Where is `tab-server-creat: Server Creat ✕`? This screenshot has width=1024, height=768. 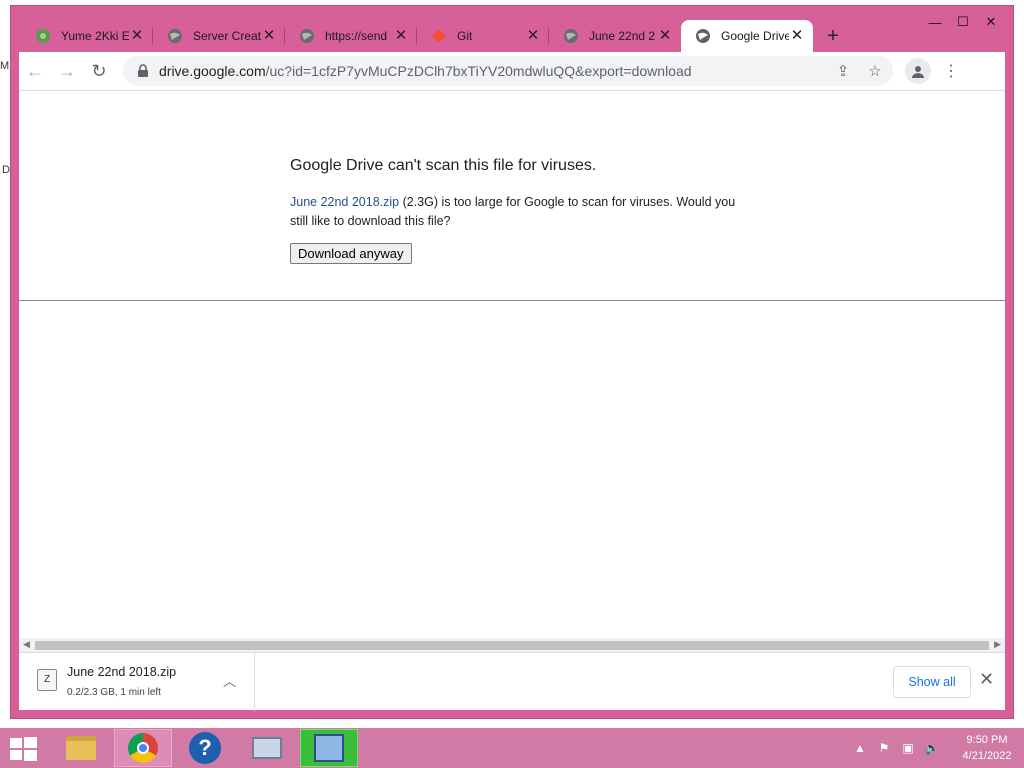
tab-server-creat: Server Creat ✕ is located at coordinates (219, 36).